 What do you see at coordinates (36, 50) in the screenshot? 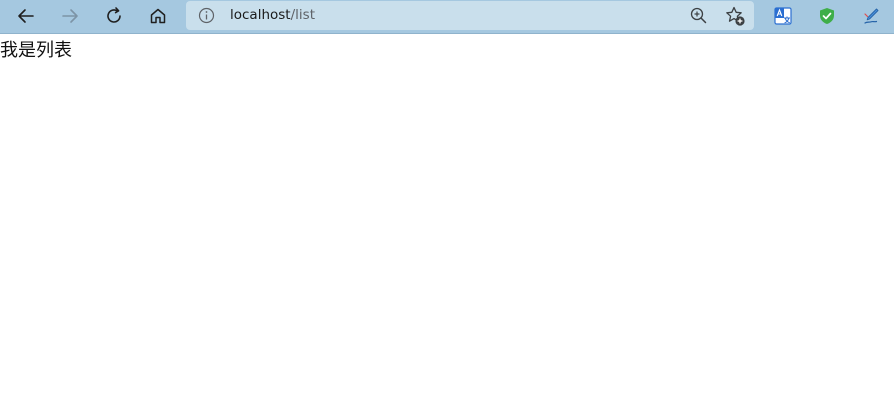
I see `page-text: 我是列表` at bounding box center [36, 50].